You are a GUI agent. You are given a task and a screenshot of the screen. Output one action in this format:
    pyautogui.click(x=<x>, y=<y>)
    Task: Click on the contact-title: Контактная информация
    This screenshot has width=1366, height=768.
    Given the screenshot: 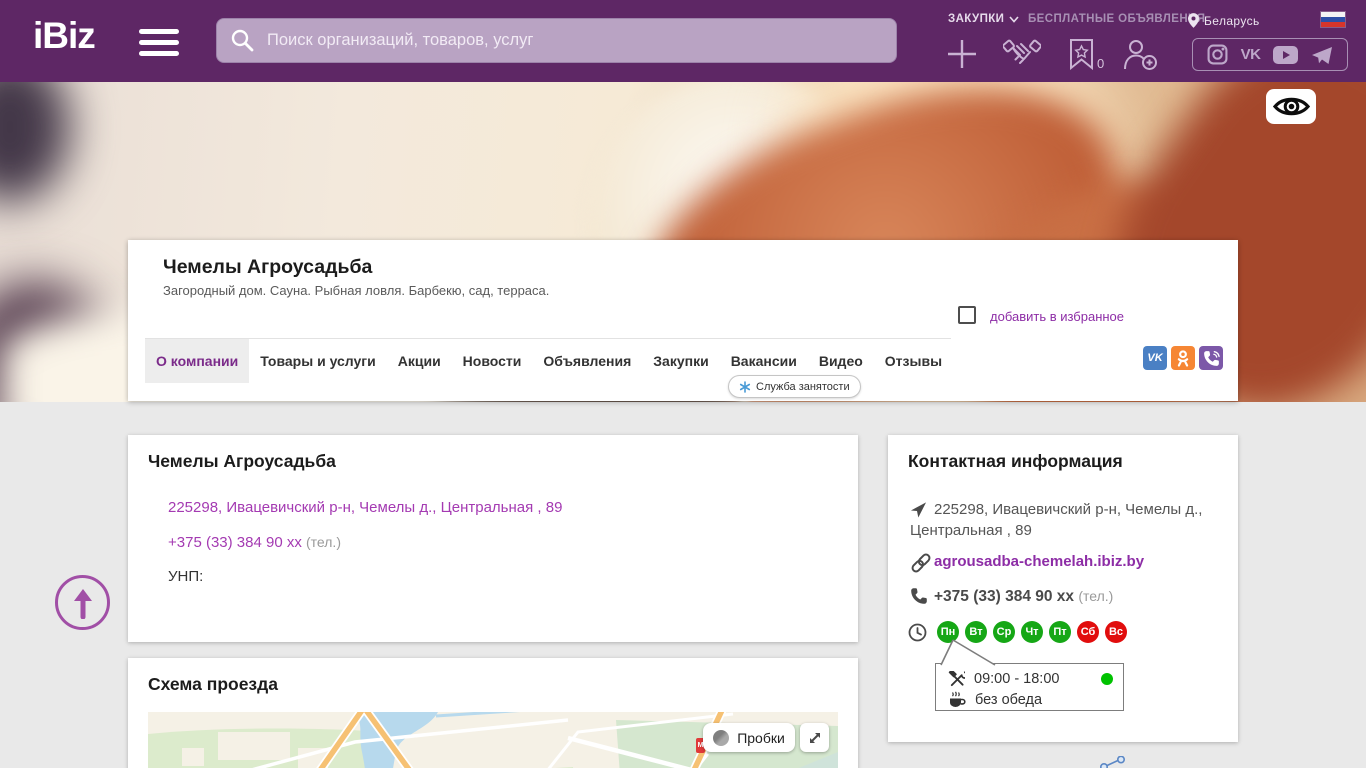 What is the action you would take?
    pyautogui.click(x=1015, y=461)
    